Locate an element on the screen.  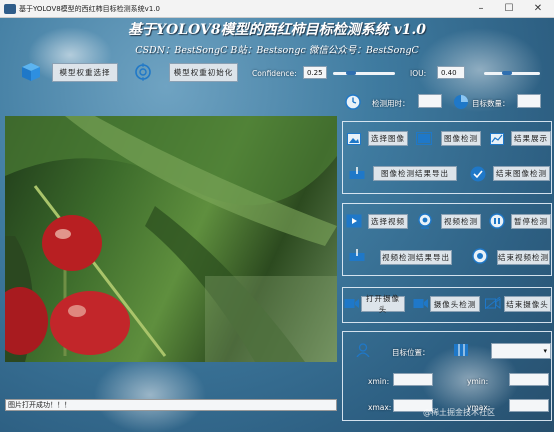
minimize-icon: – is located at coordinates (481, 9).